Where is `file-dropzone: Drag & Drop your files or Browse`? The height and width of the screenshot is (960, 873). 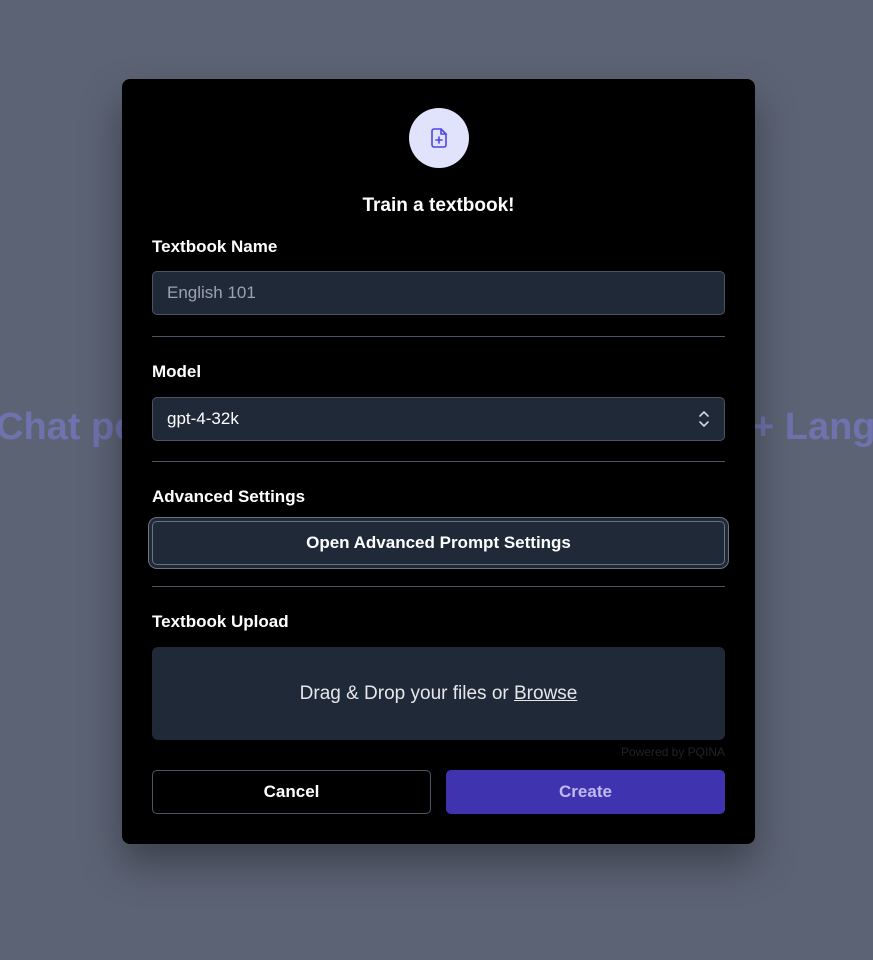
file-dropzone: Drag & Drop your files or Browse is located at coordinates (438, 693).